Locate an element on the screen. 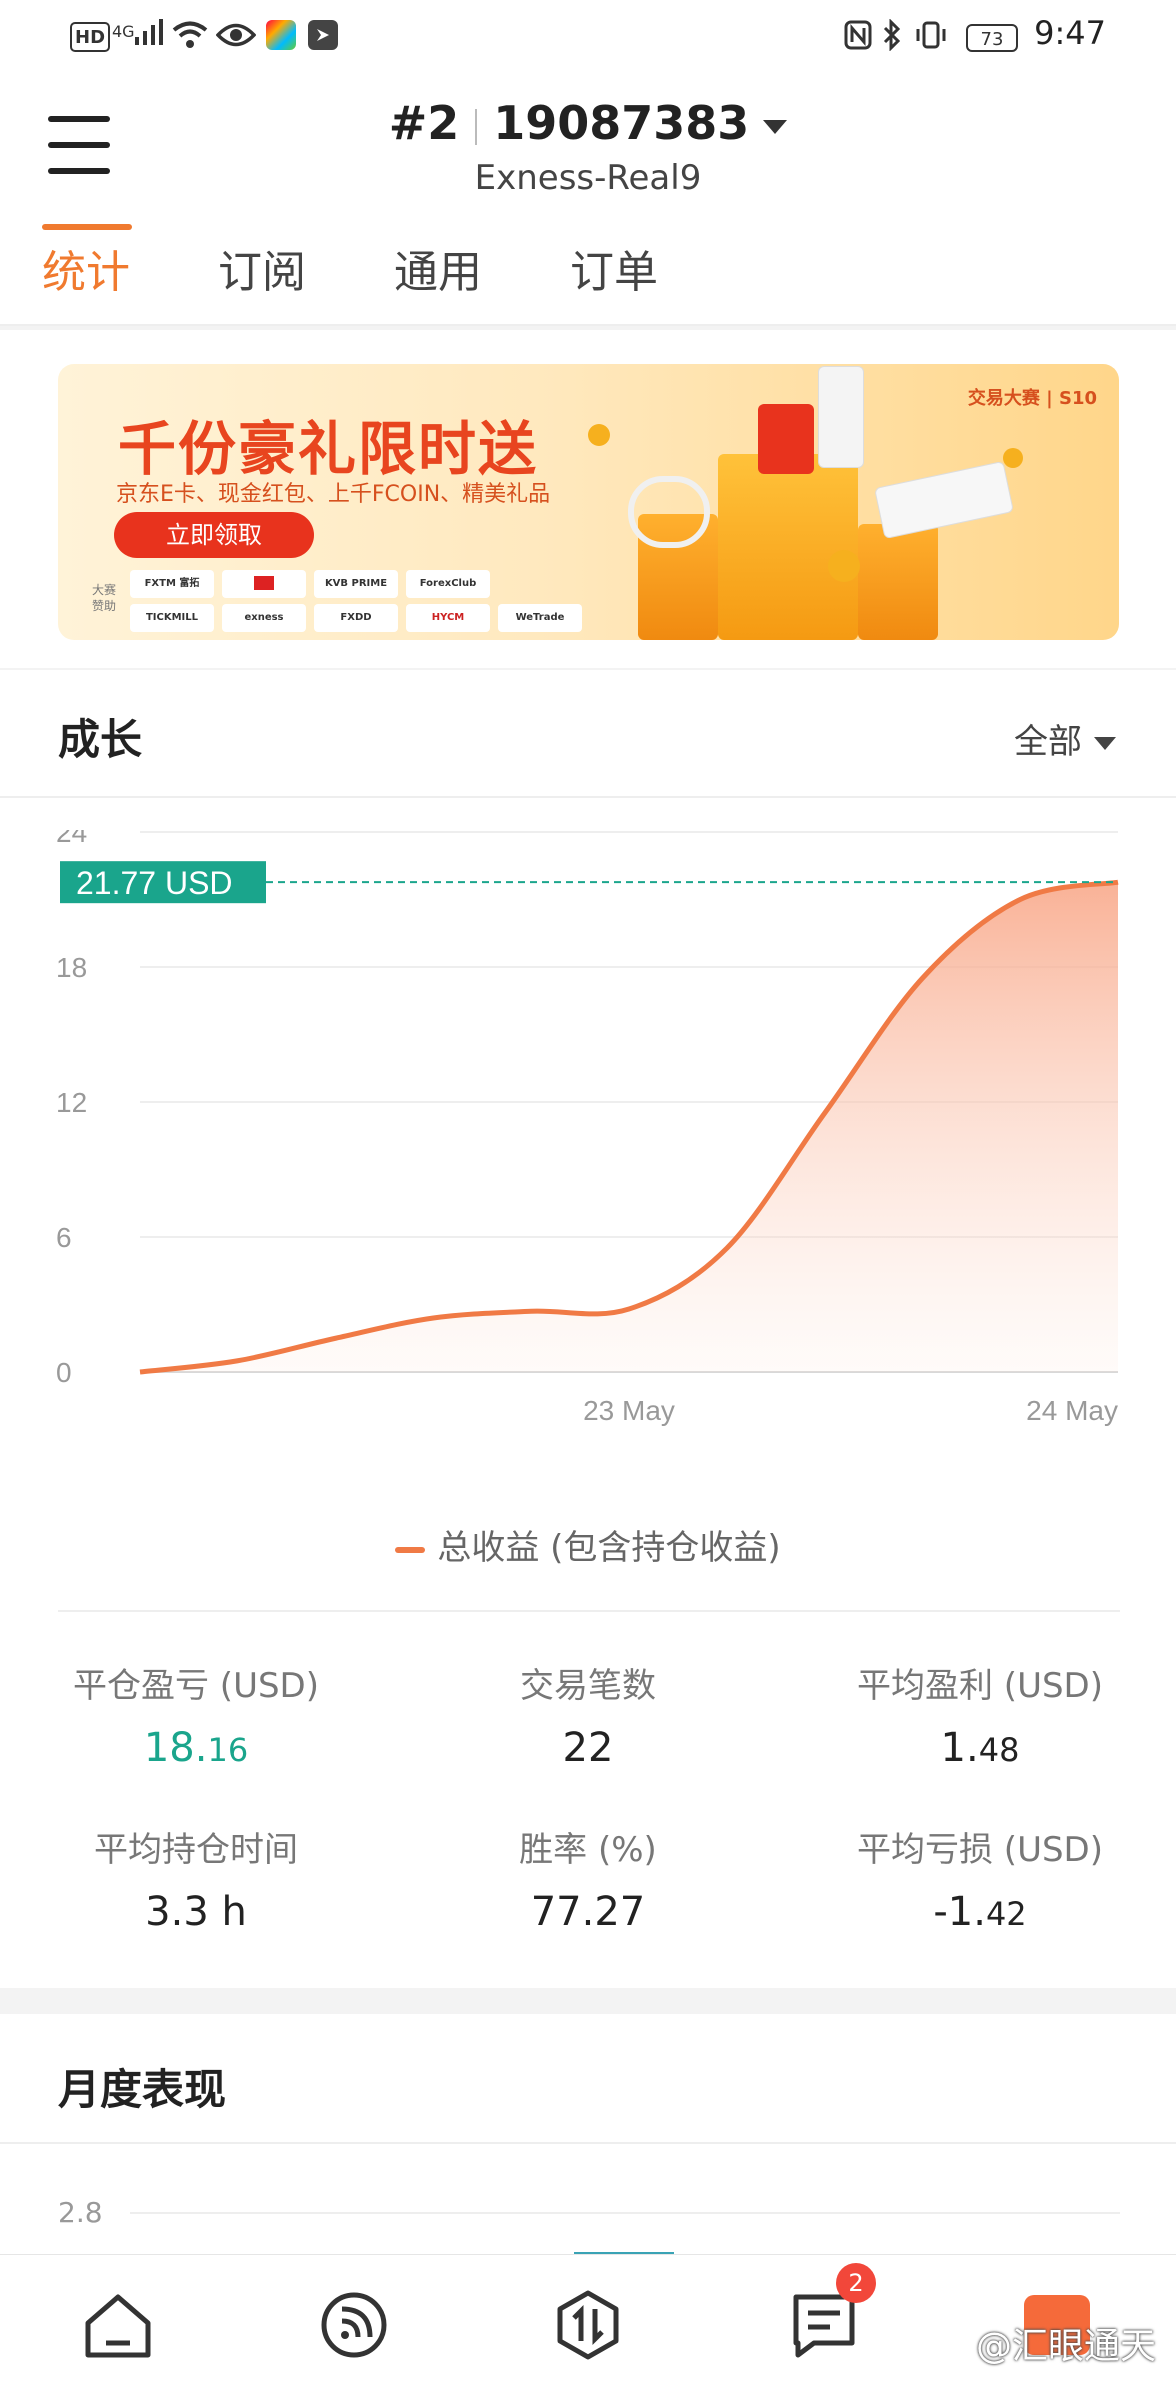 This screenshot has height=2401, width=1176. x-tick-label: 23 May is located at coordinates (629, 1410).